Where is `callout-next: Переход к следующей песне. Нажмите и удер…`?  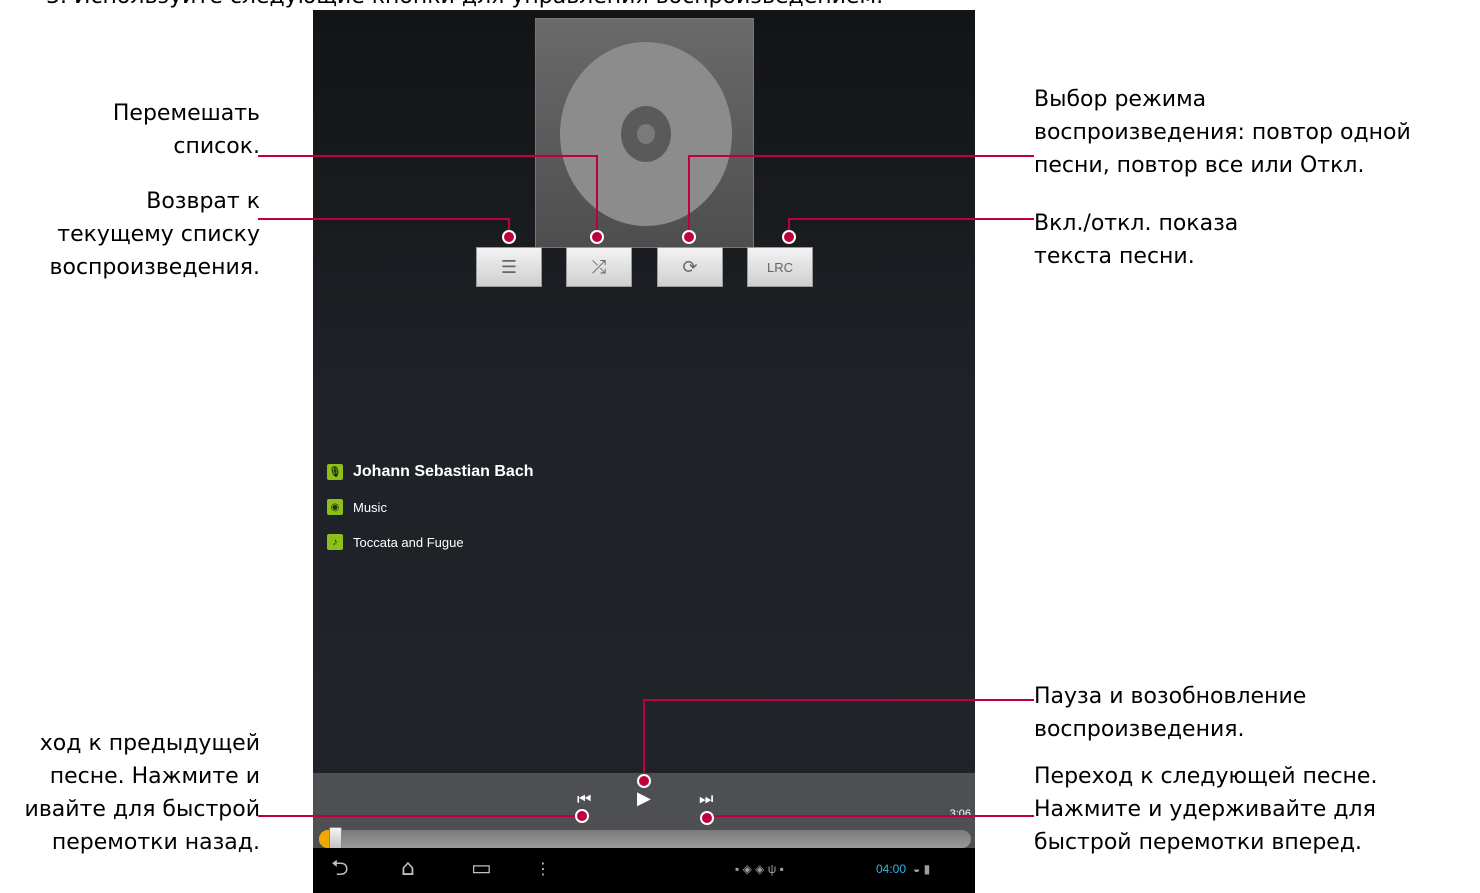 callout-next: Переход к следующей песне. Нажмите и удер… is located at coordinates (1206, 809).